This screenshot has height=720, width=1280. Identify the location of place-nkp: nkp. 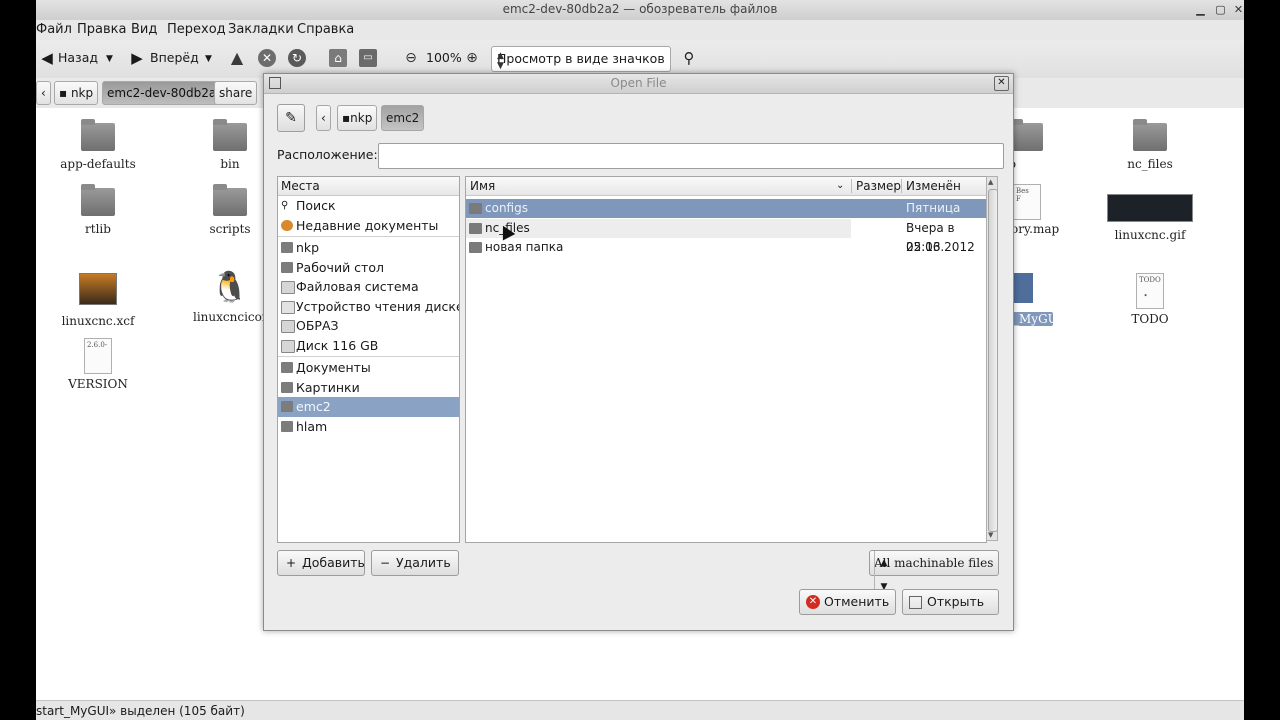
(368, 248).